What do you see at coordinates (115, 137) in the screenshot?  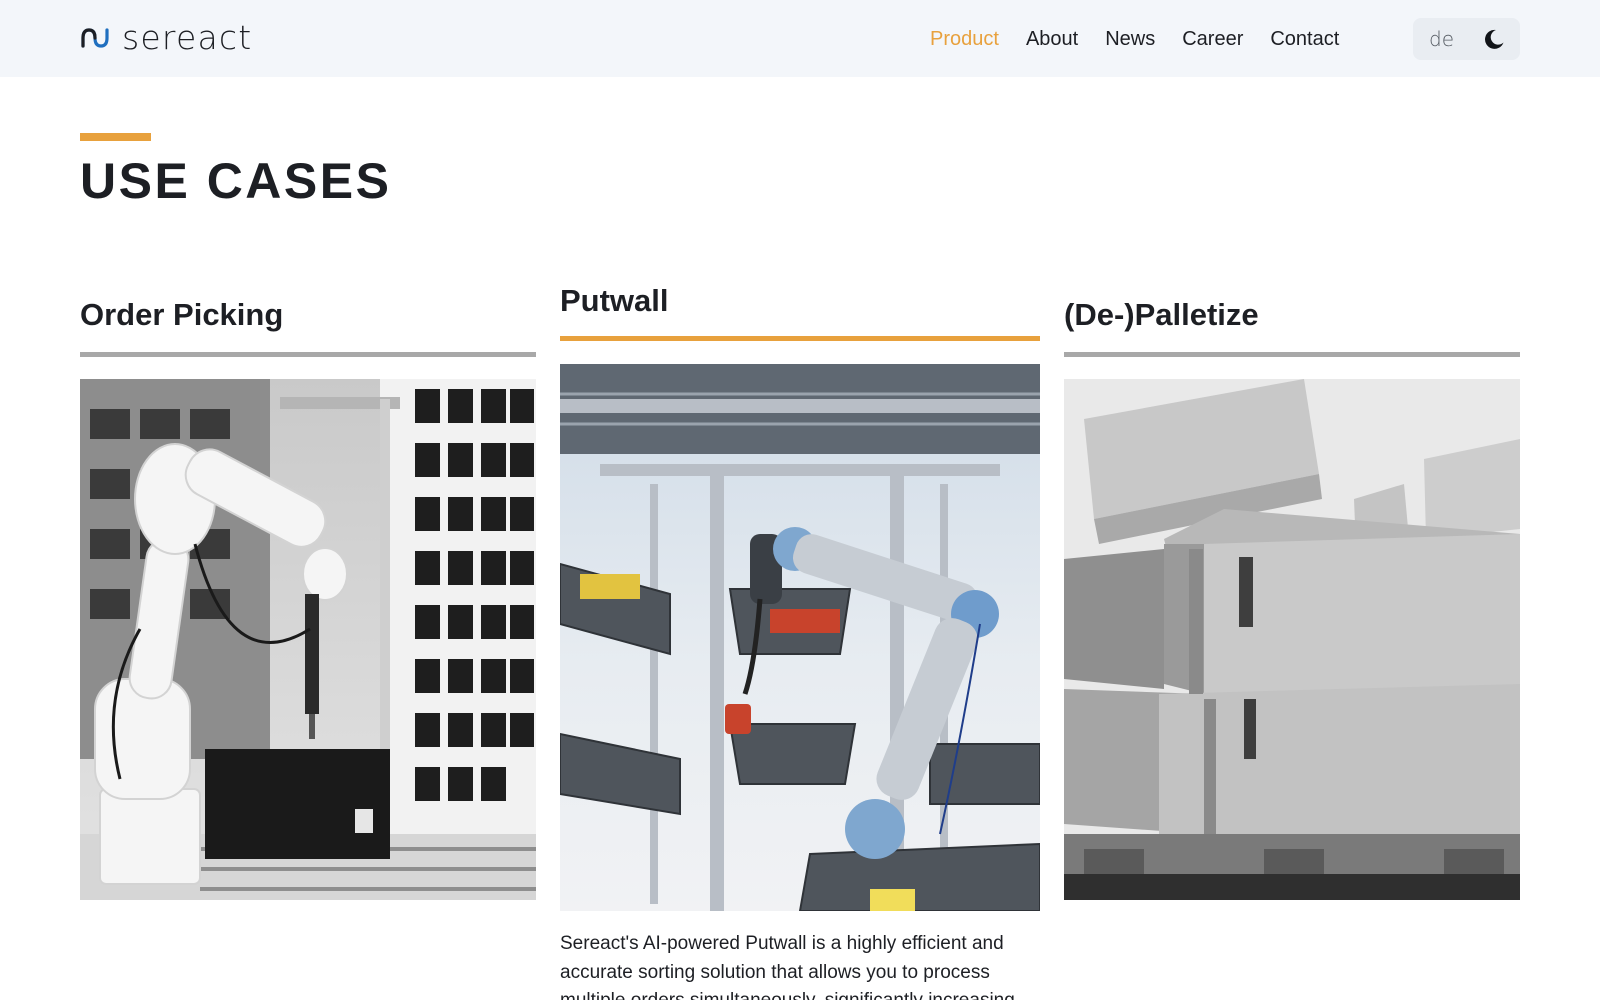 I see `section-accent-bar` at bounding box center [115, 137].